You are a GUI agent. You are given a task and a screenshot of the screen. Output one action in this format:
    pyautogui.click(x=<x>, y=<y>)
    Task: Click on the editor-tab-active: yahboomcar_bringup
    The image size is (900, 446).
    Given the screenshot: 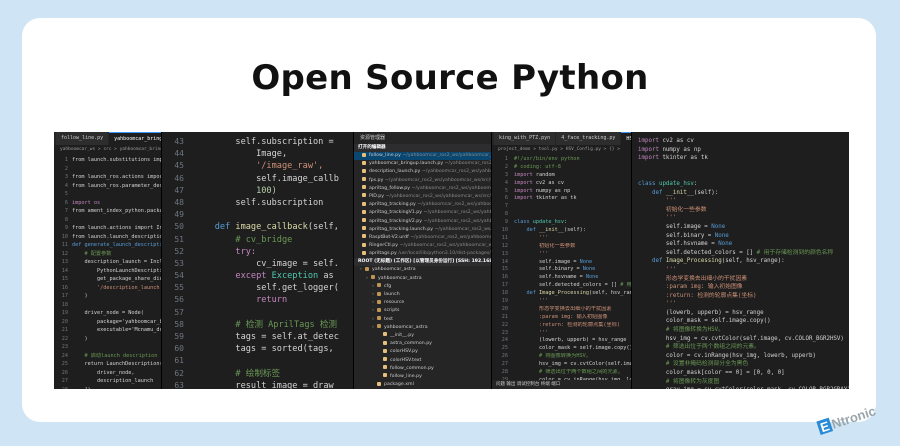 What is the action you would take?
    pyautogui.click(x=135, y=138)
    